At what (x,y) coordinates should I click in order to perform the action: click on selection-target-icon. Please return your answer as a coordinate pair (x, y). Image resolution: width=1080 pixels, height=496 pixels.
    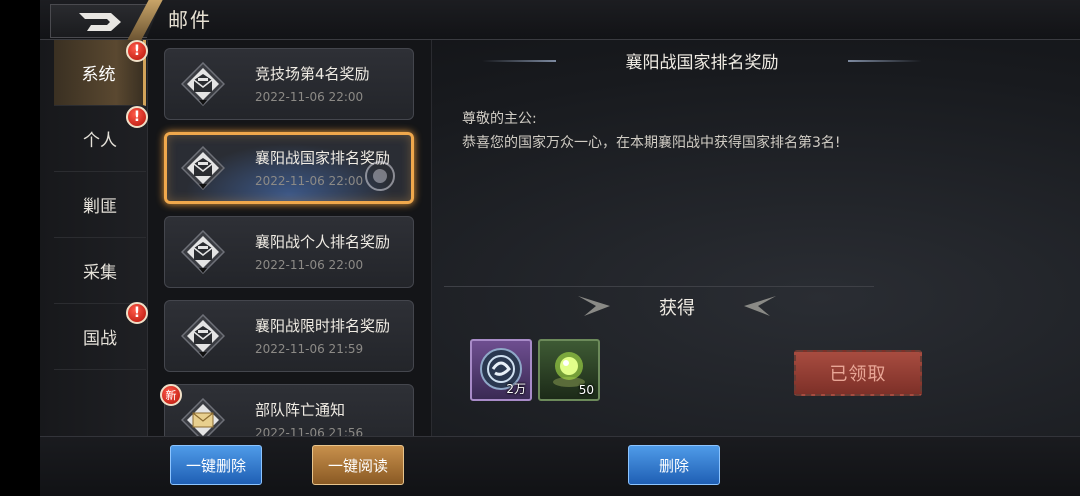
    Looking at the image, I should click on (380, 176).